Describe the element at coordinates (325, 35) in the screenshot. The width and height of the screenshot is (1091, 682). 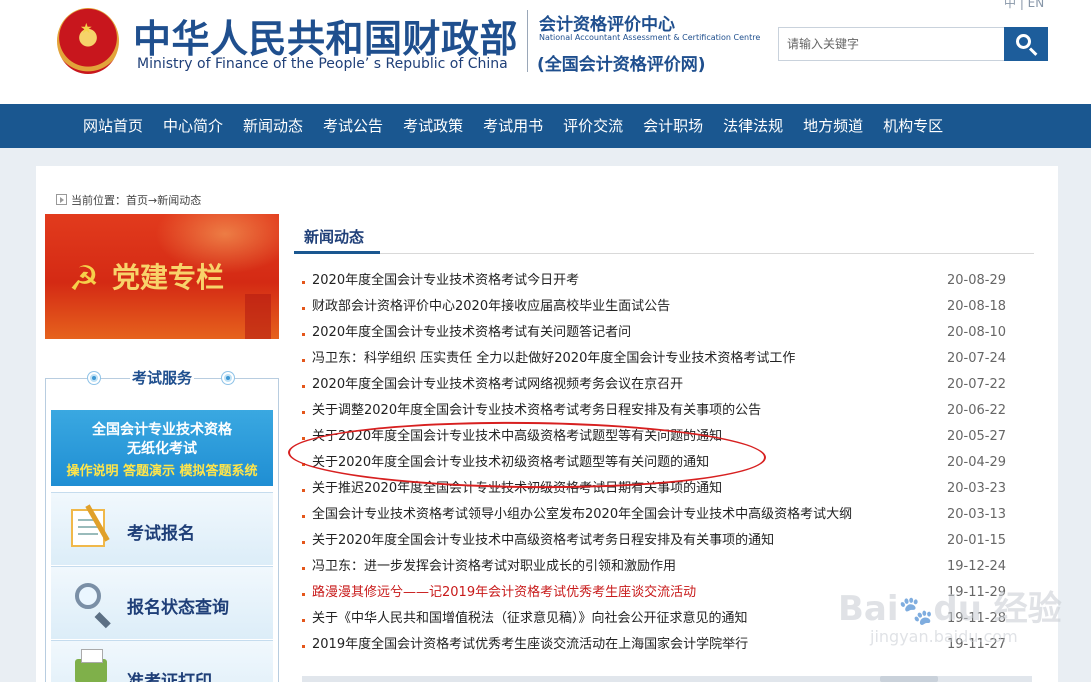
I see `site-title-cn: 中华人民共和国财政部` at that location.